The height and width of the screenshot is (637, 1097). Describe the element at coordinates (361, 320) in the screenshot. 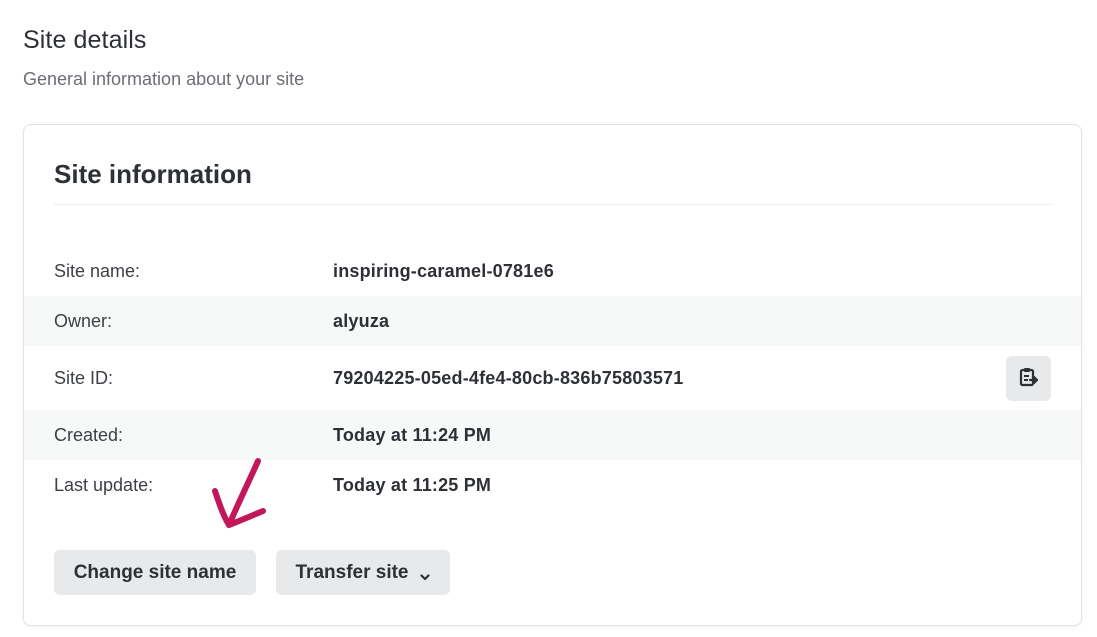

I see `owner-value: alyuza` at that location.